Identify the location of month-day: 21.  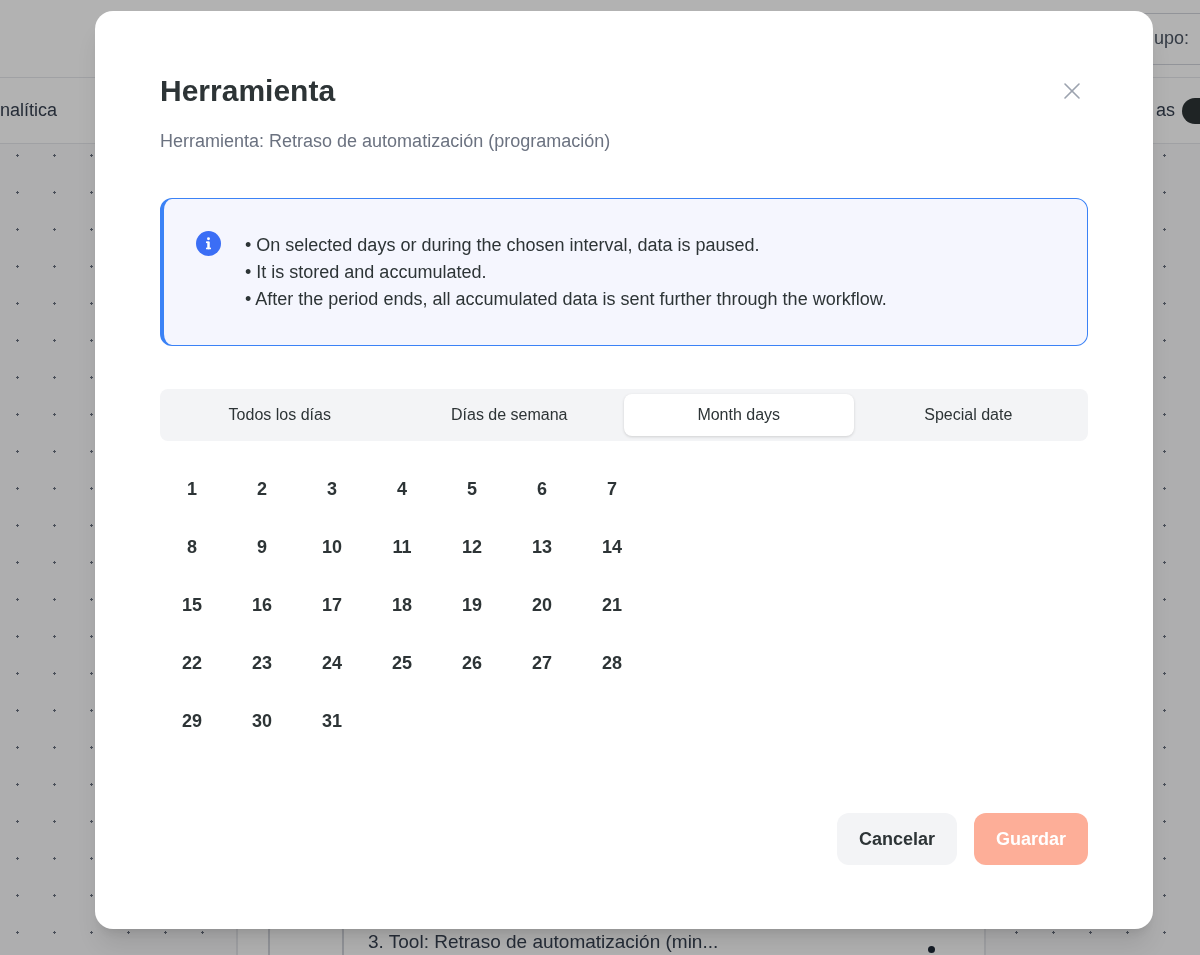
(612, 605).